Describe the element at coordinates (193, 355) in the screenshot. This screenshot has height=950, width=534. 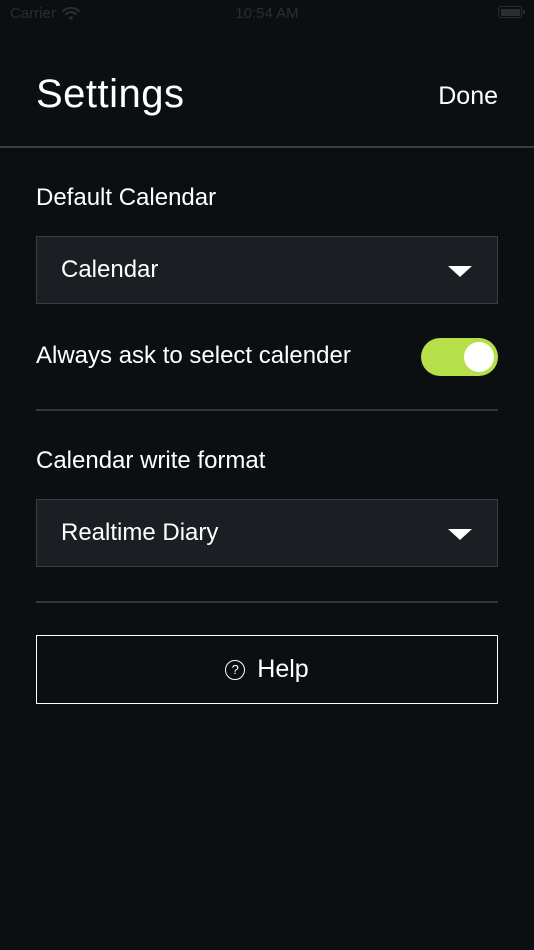
I see `always-ask-label: Always ask to select calender` at that location.